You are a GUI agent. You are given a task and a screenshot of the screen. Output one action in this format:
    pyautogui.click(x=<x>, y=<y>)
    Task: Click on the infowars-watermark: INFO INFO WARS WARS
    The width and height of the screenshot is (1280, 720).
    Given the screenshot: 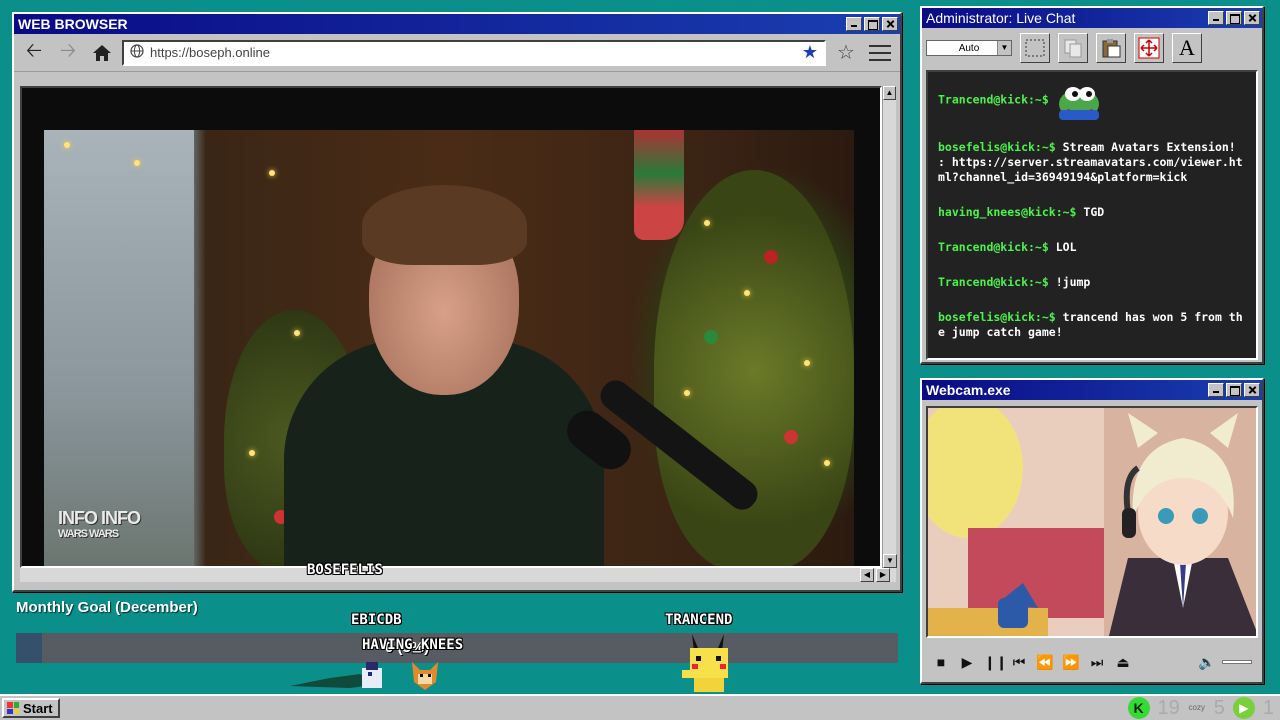 What is the action you would take?
    pyautogui.click(x=99, y=524)
    